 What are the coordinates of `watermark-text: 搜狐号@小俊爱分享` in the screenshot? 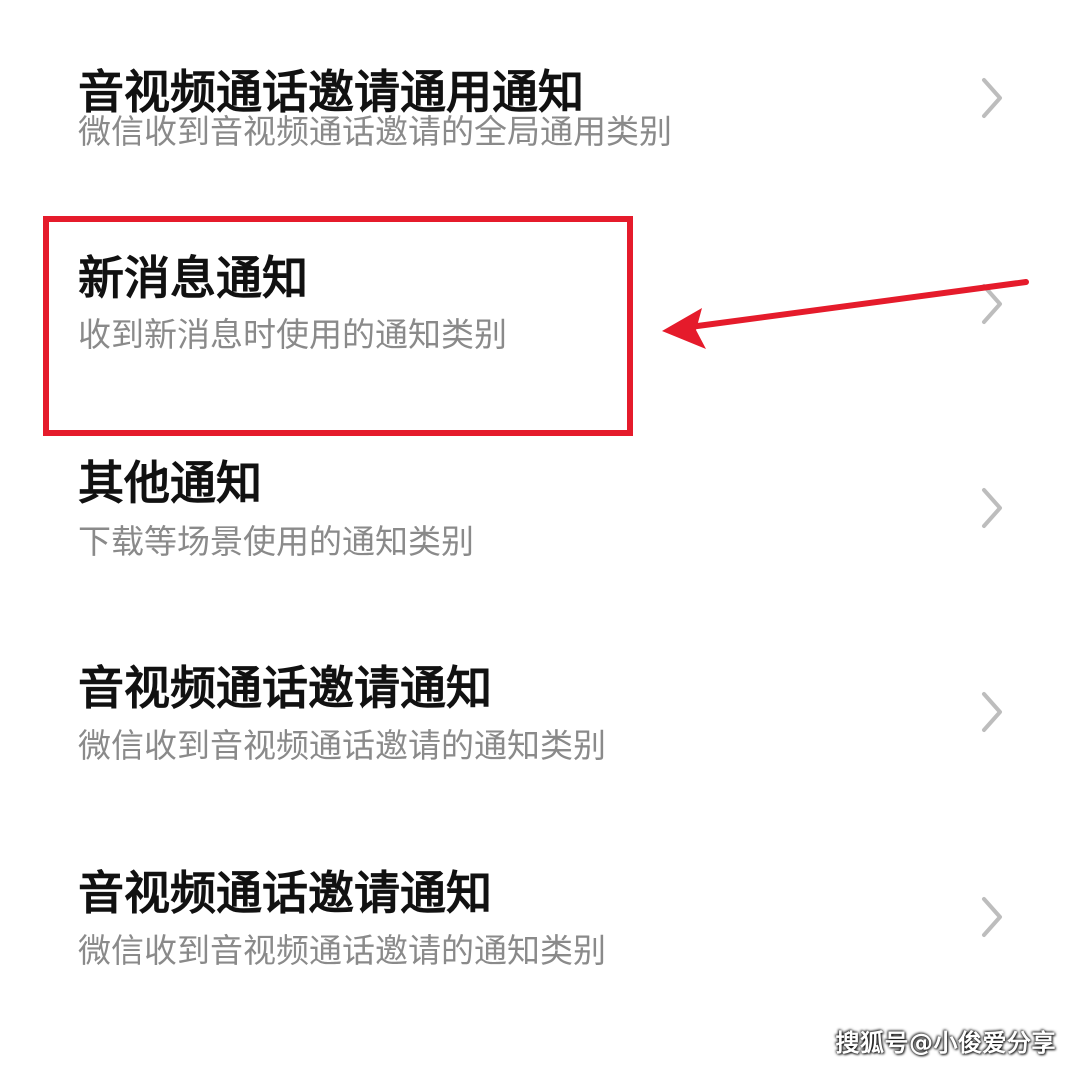 It's located at (945, 1043).